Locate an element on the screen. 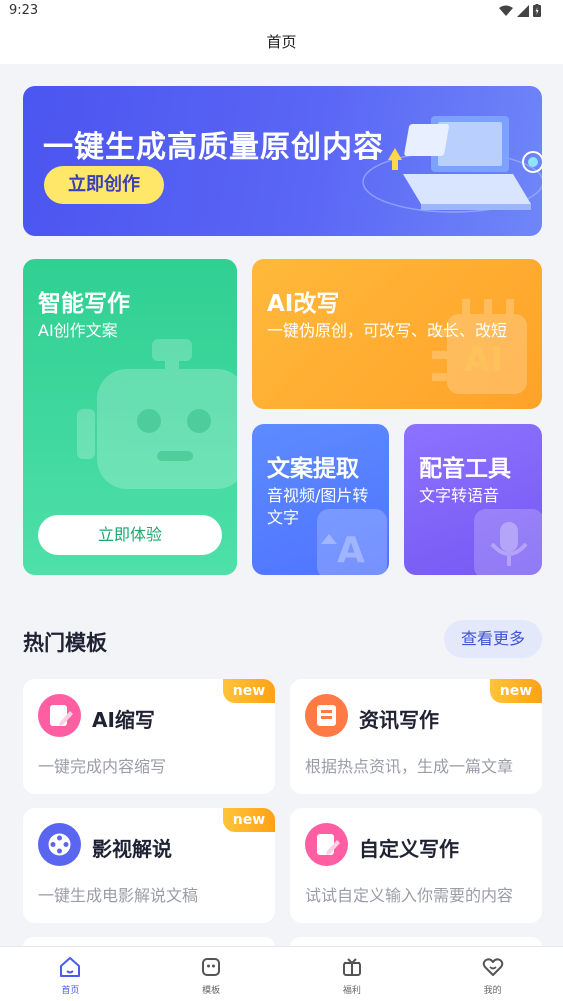 The height and width of the screenshot is (1001, 563). banner-title: 一键生成高质量原创内容 is located at coordinates (213, 147).